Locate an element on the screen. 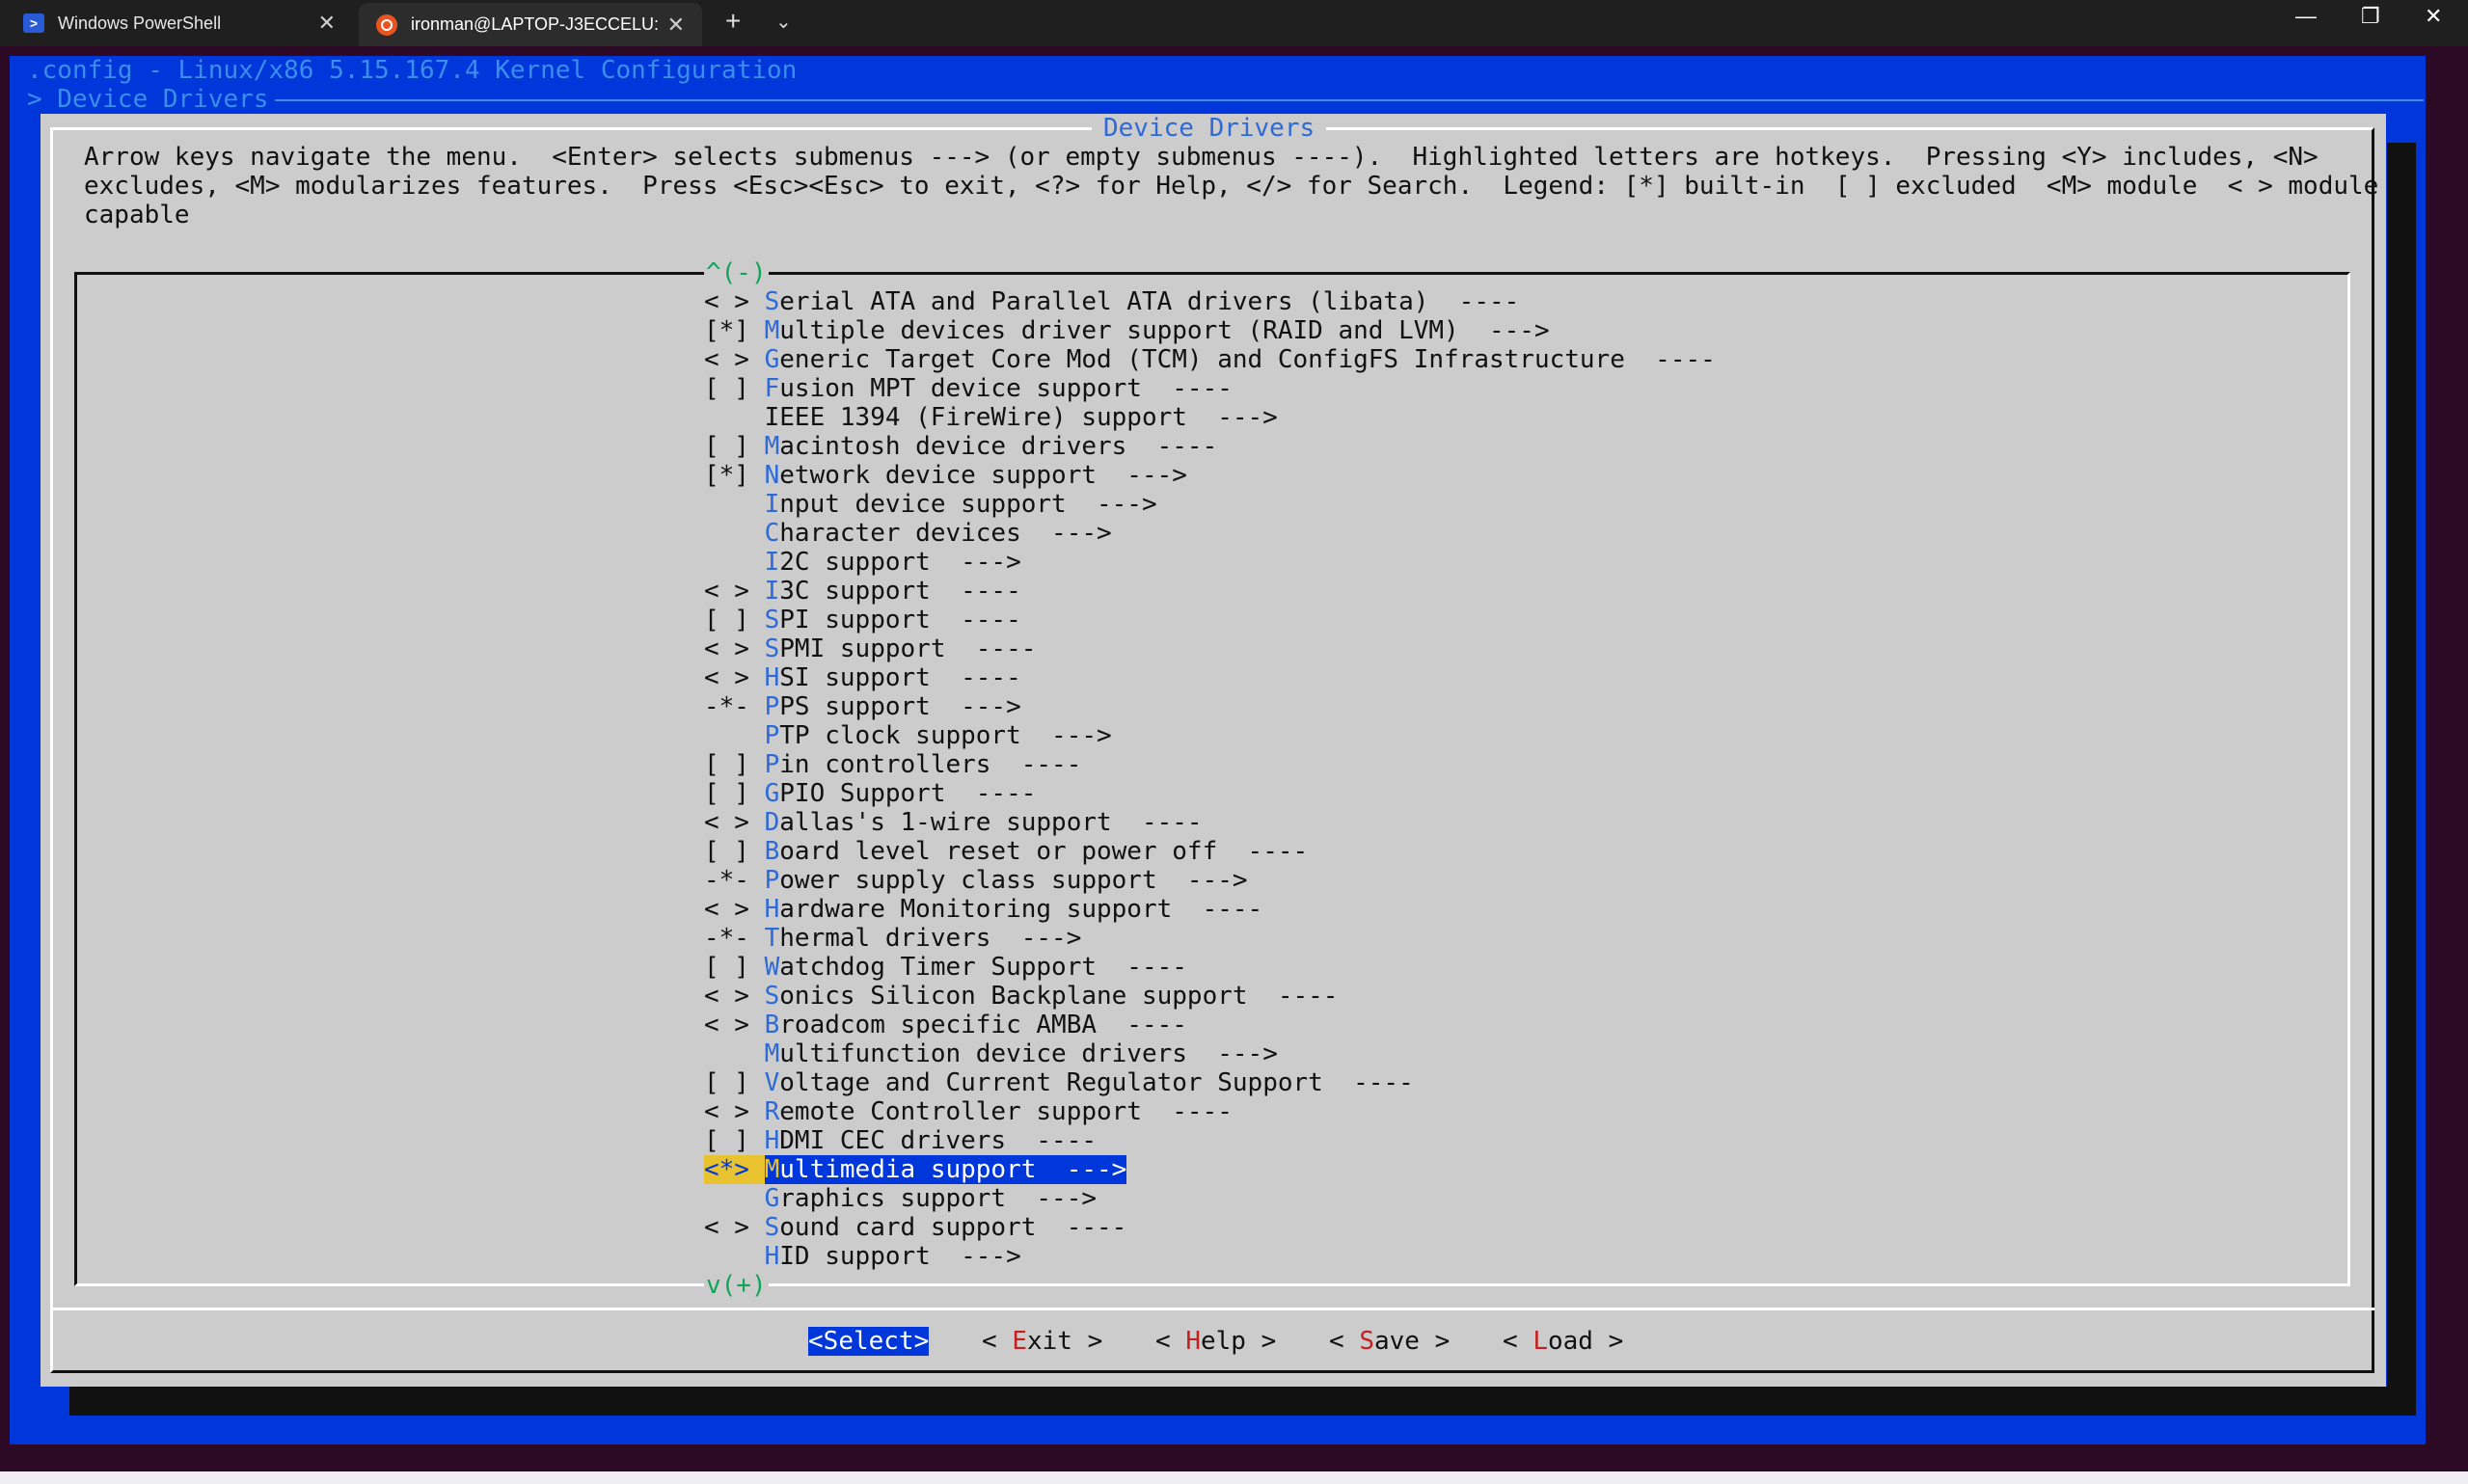 The image size is (2468, 1484). load-button: < Load > is located at coordinates (1563, 1341).